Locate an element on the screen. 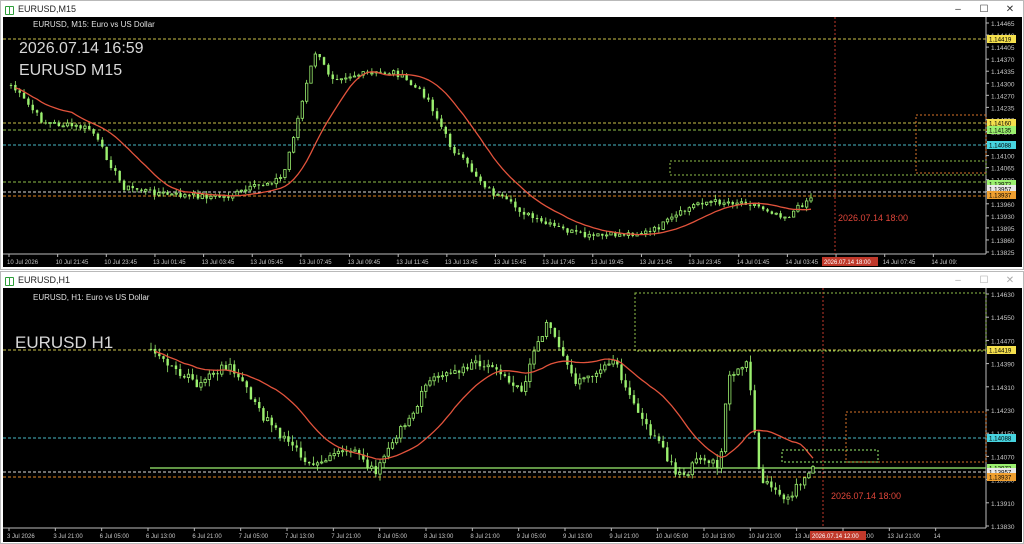  time-label: 8 Jul 13:00 is located at coordinates (439, 537).